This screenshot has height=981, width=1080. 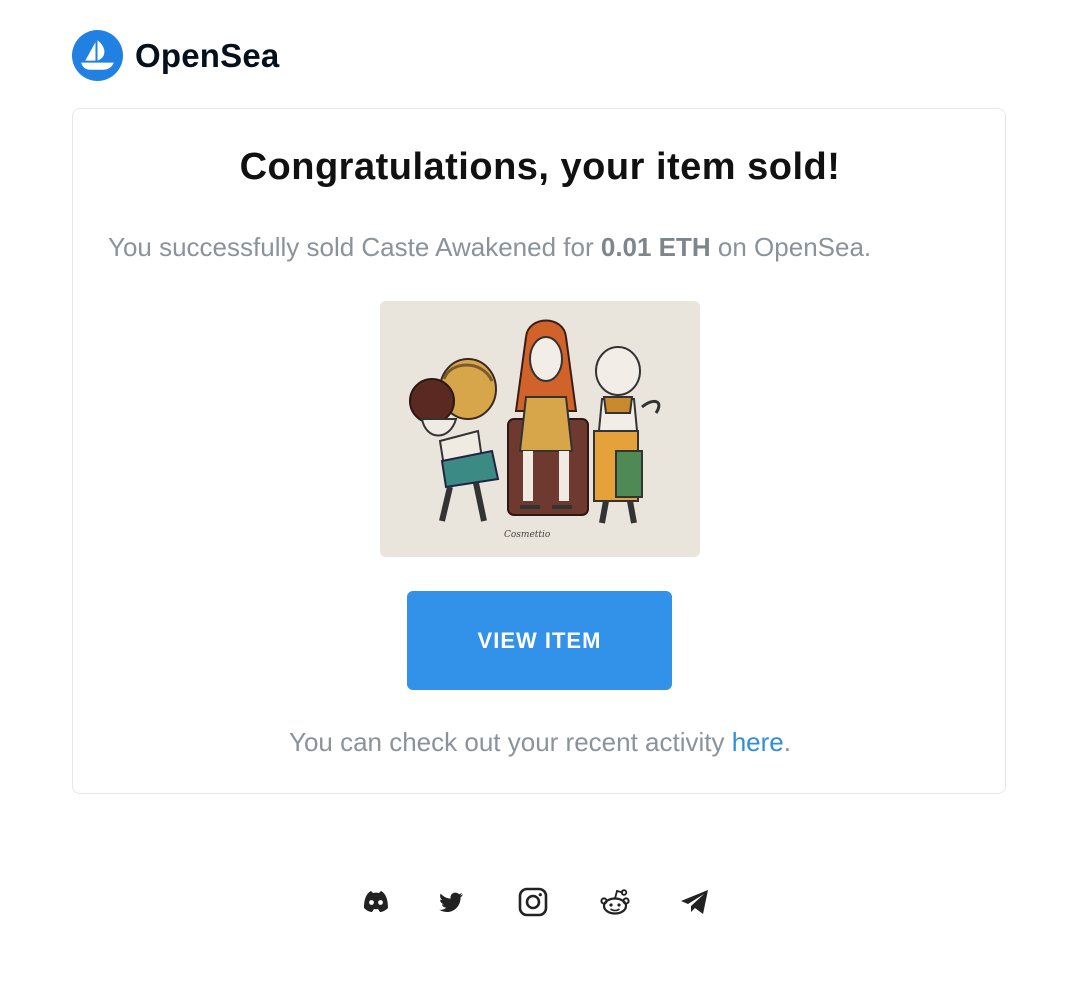 What do you see at coordinates (615, 902) in the screenshot?
I see `reddit-icon` at bounding box center [615, 902].